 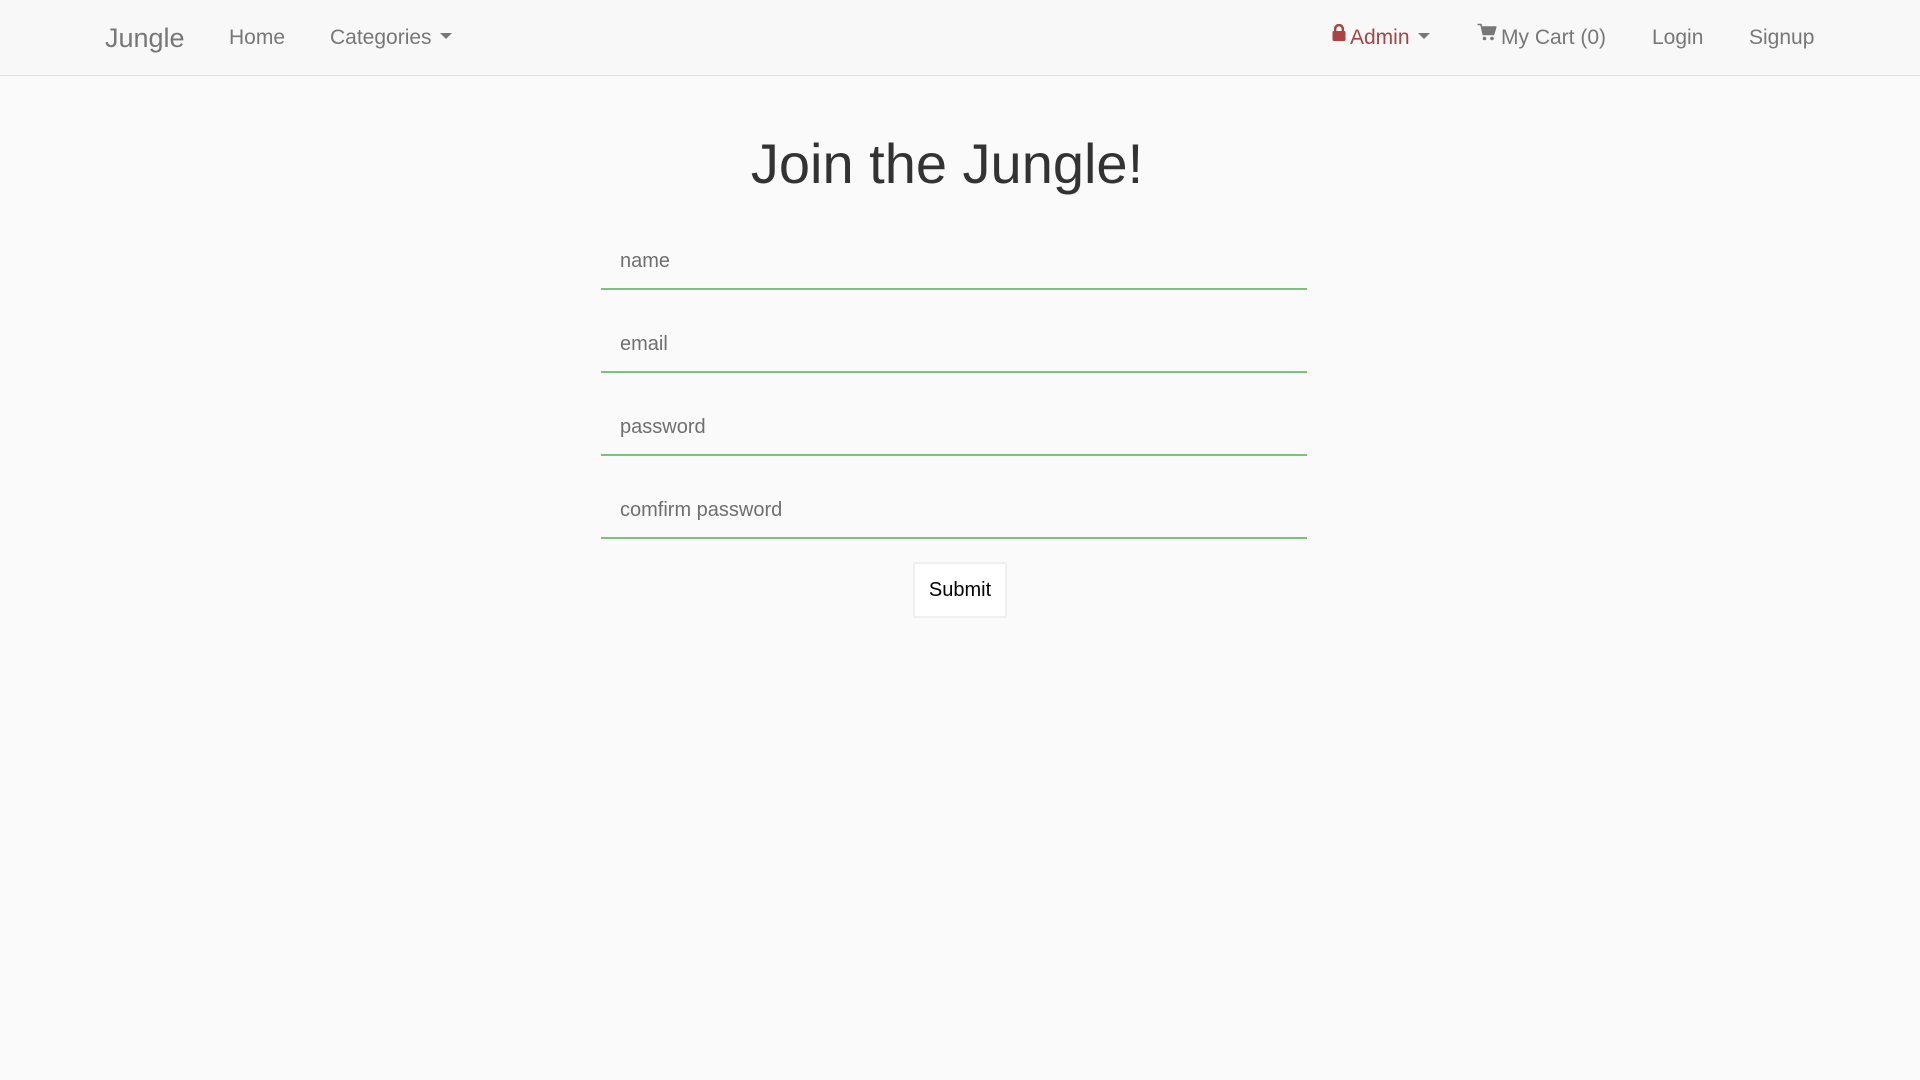 I want to click on page-title: Join the Jungle!, so click(x=947, y=163).